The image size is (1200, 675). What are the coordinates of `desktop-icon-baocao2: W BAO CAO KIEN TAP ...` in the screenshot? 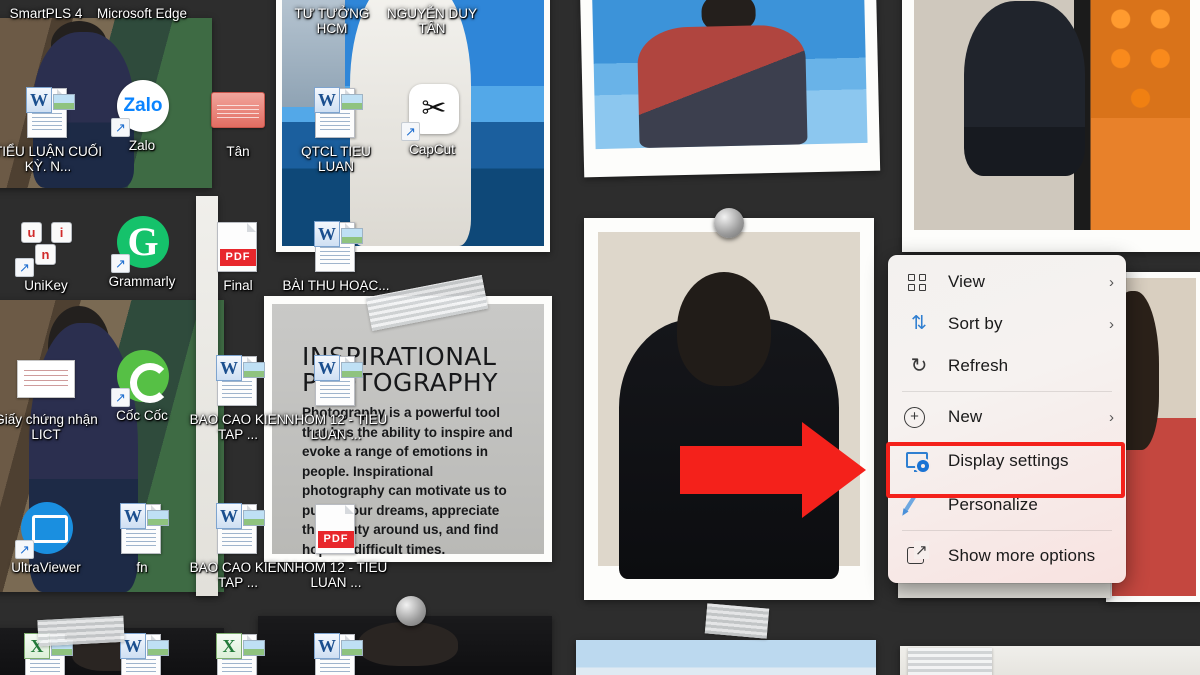 It's located at (238, 545).